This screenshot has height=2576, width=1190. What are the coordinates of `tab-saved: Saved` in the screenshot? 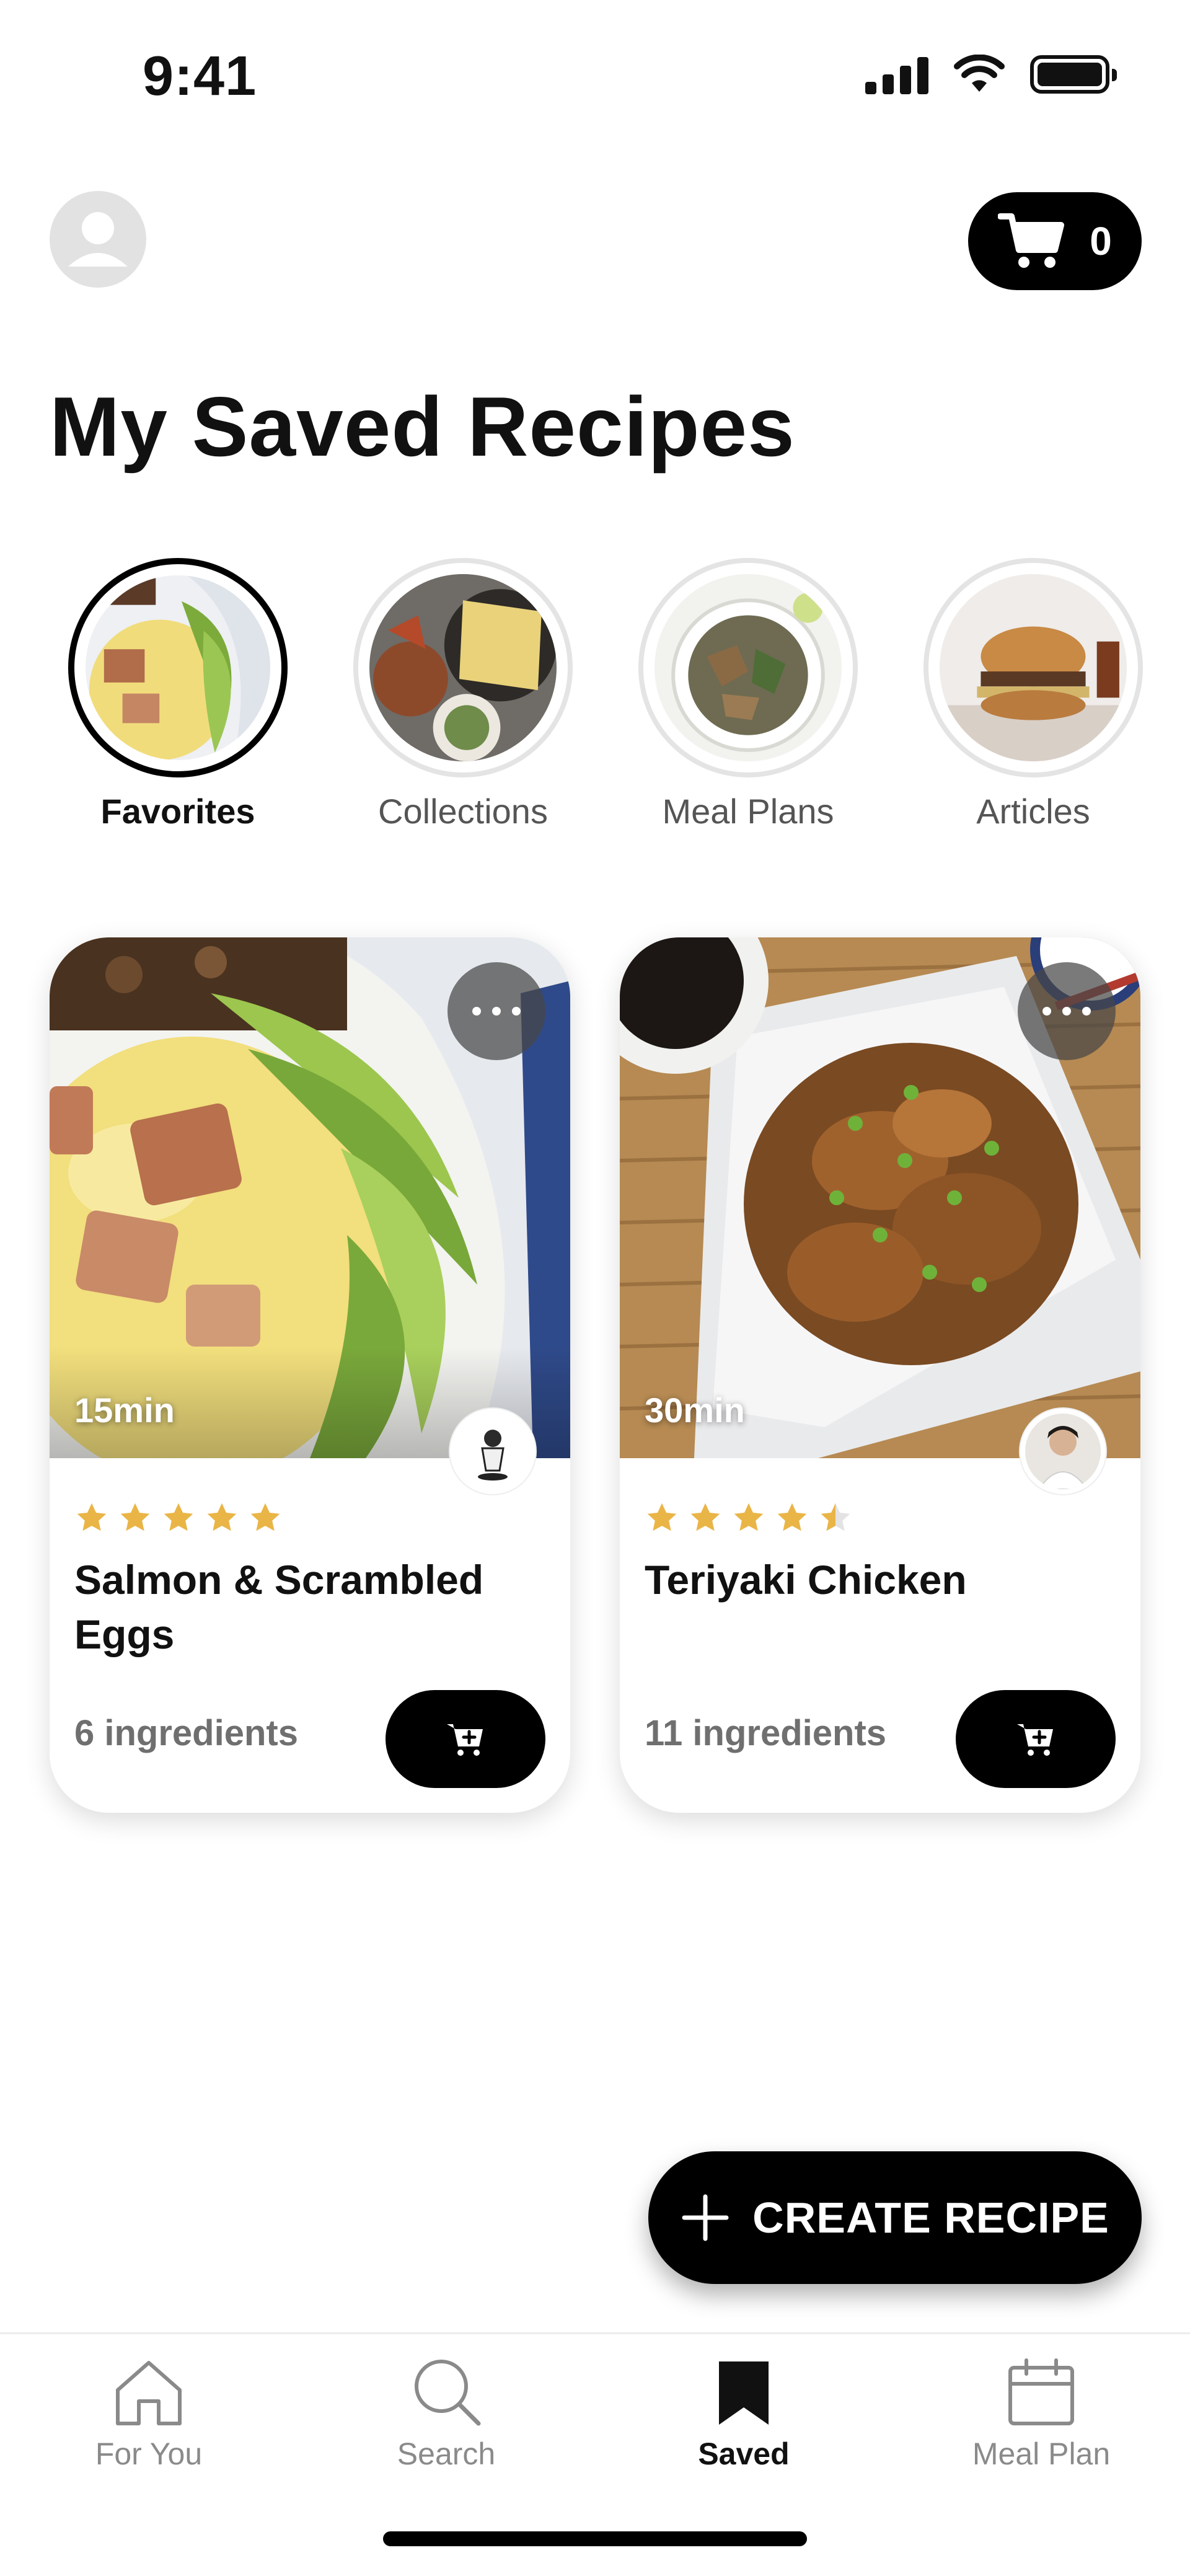 It's located at (743, 2418).